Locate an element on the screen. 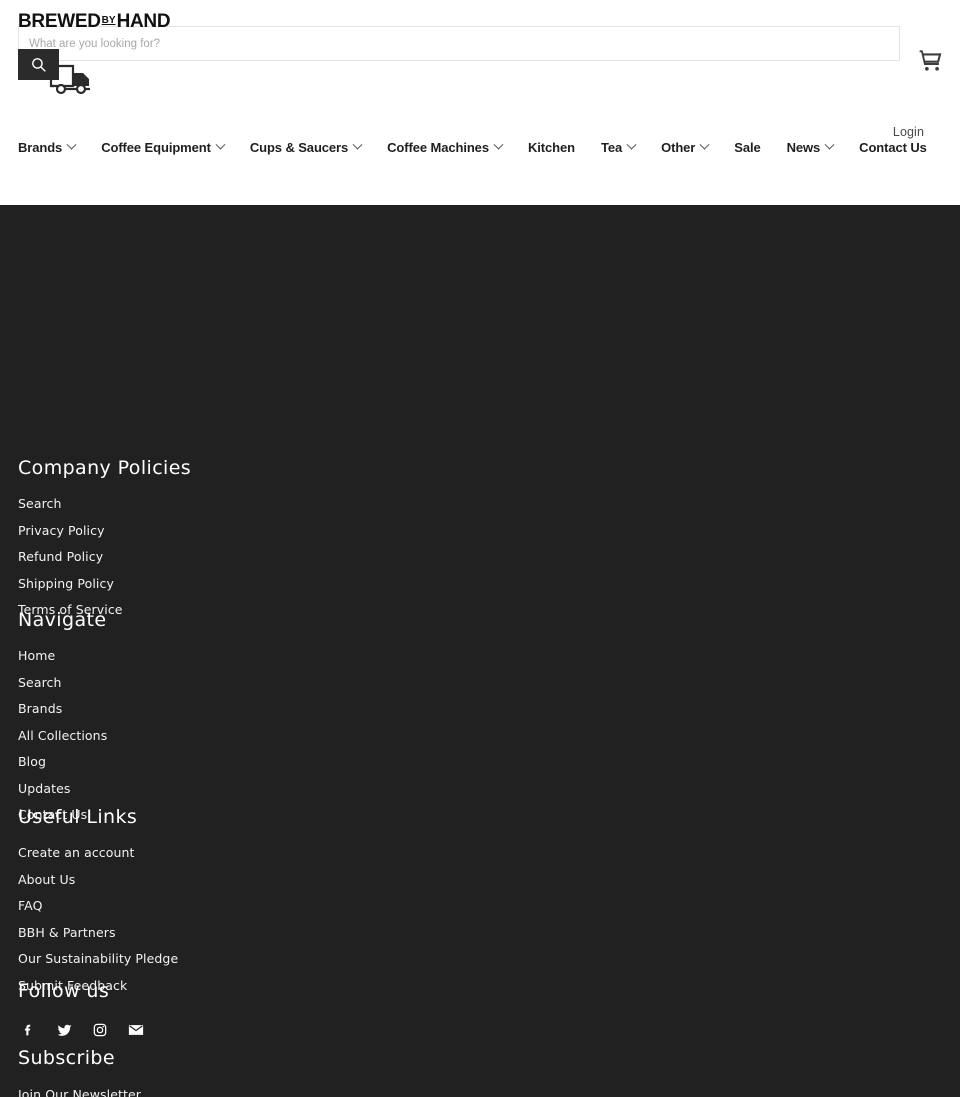 The width and height of the screenshot is (960, 1097). footer-link-about-us: About Us is located at coordinates (98, 879).